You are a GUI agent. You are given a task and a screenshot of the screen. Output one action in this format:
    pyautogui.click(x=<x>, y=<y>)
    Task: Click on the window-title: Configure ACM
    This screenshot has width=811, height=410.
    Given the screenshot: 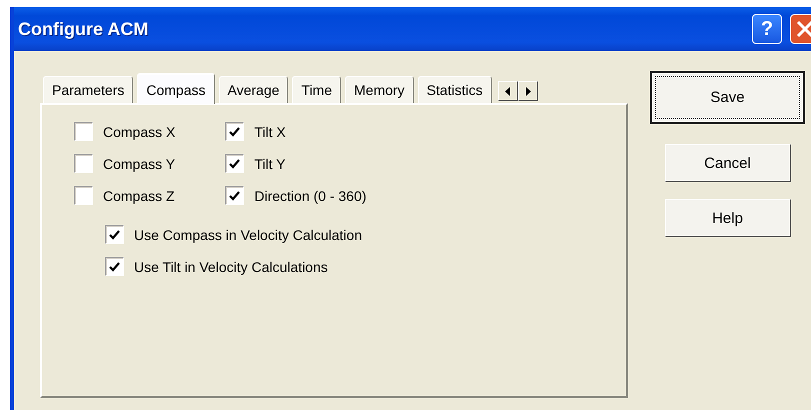 What is the action you would take?
    pyautogui.click(x=84, y=29)
    